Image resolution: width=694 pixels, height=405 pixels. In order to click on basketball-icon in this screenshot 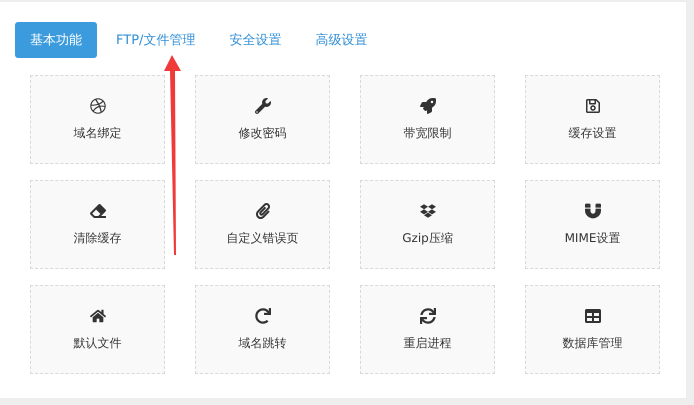, I will do `click(98, 106)`.